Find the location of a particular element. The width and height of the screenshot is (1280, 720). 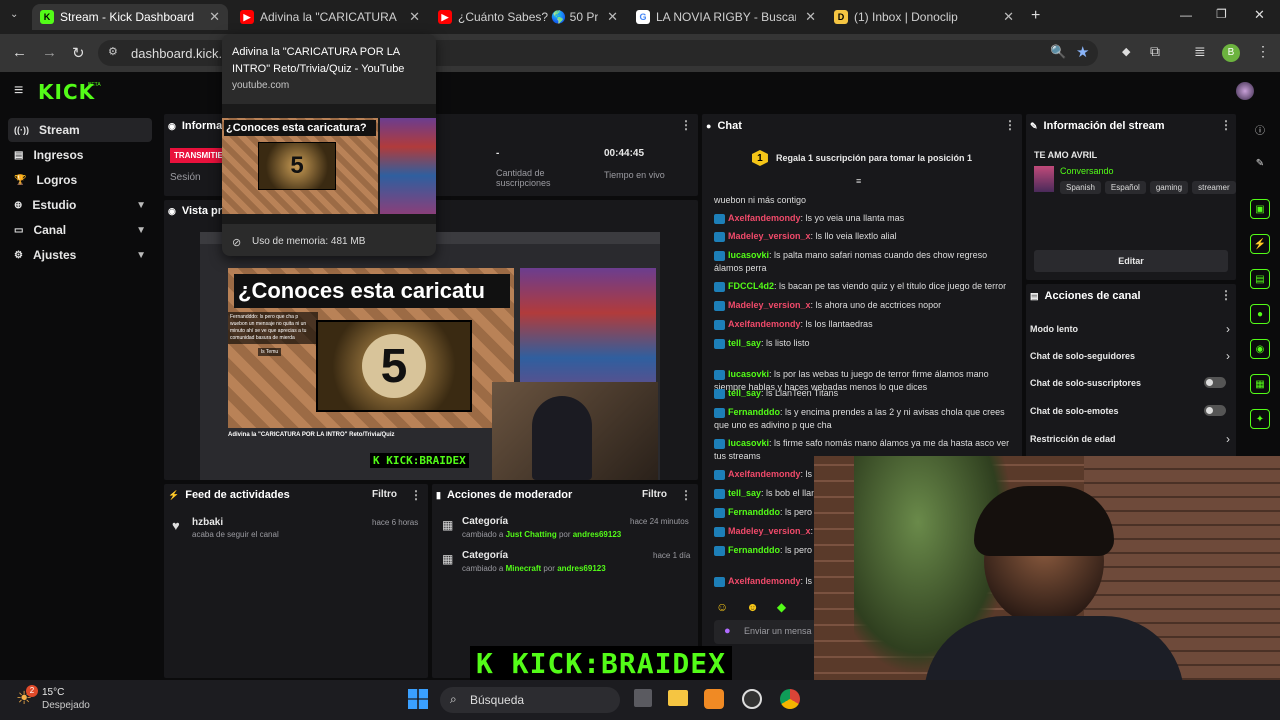

sliders-icon: ▤ is located at coordinates (1034, 295).